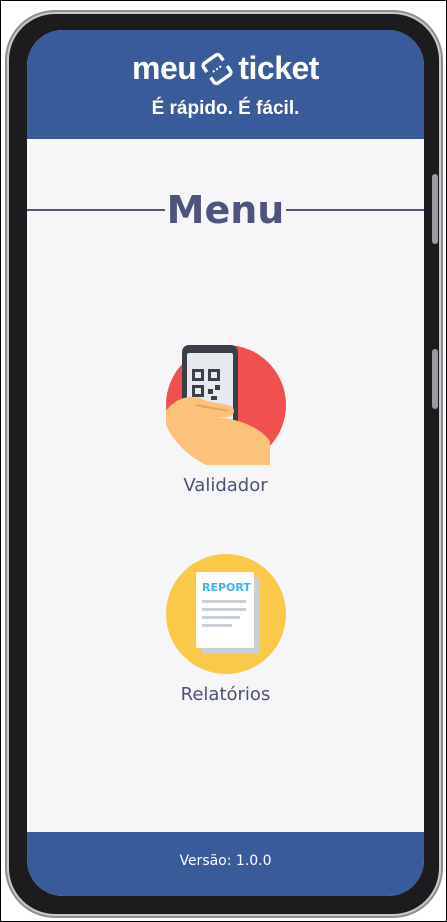 The width and height of the screenshot is (447, 922). I want to click on logo-text-ticket: ticket, so click(278, 68).